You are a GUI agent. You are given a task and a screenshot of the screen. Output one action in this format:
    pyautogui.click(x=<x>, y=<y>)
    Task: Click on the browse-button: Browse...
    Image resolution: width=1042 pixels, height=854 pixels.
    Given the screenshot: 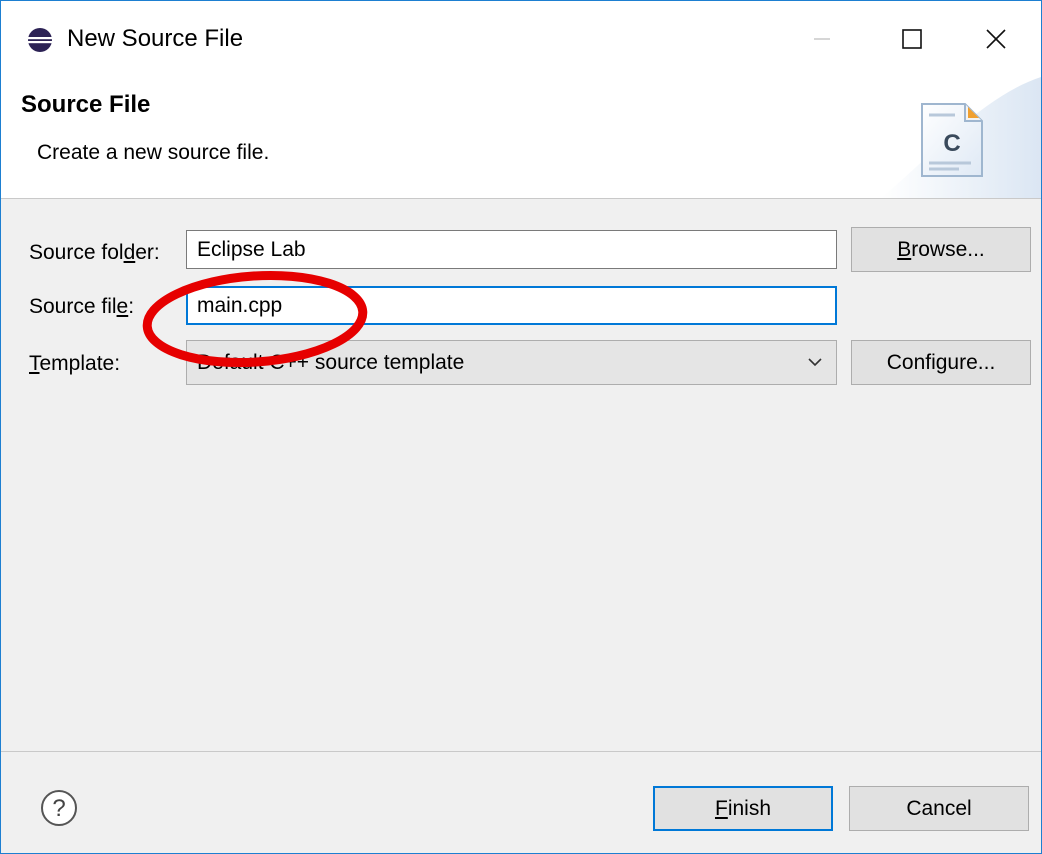 What is the action you would take?
    pyautogui.click(x=941, y=249)
    